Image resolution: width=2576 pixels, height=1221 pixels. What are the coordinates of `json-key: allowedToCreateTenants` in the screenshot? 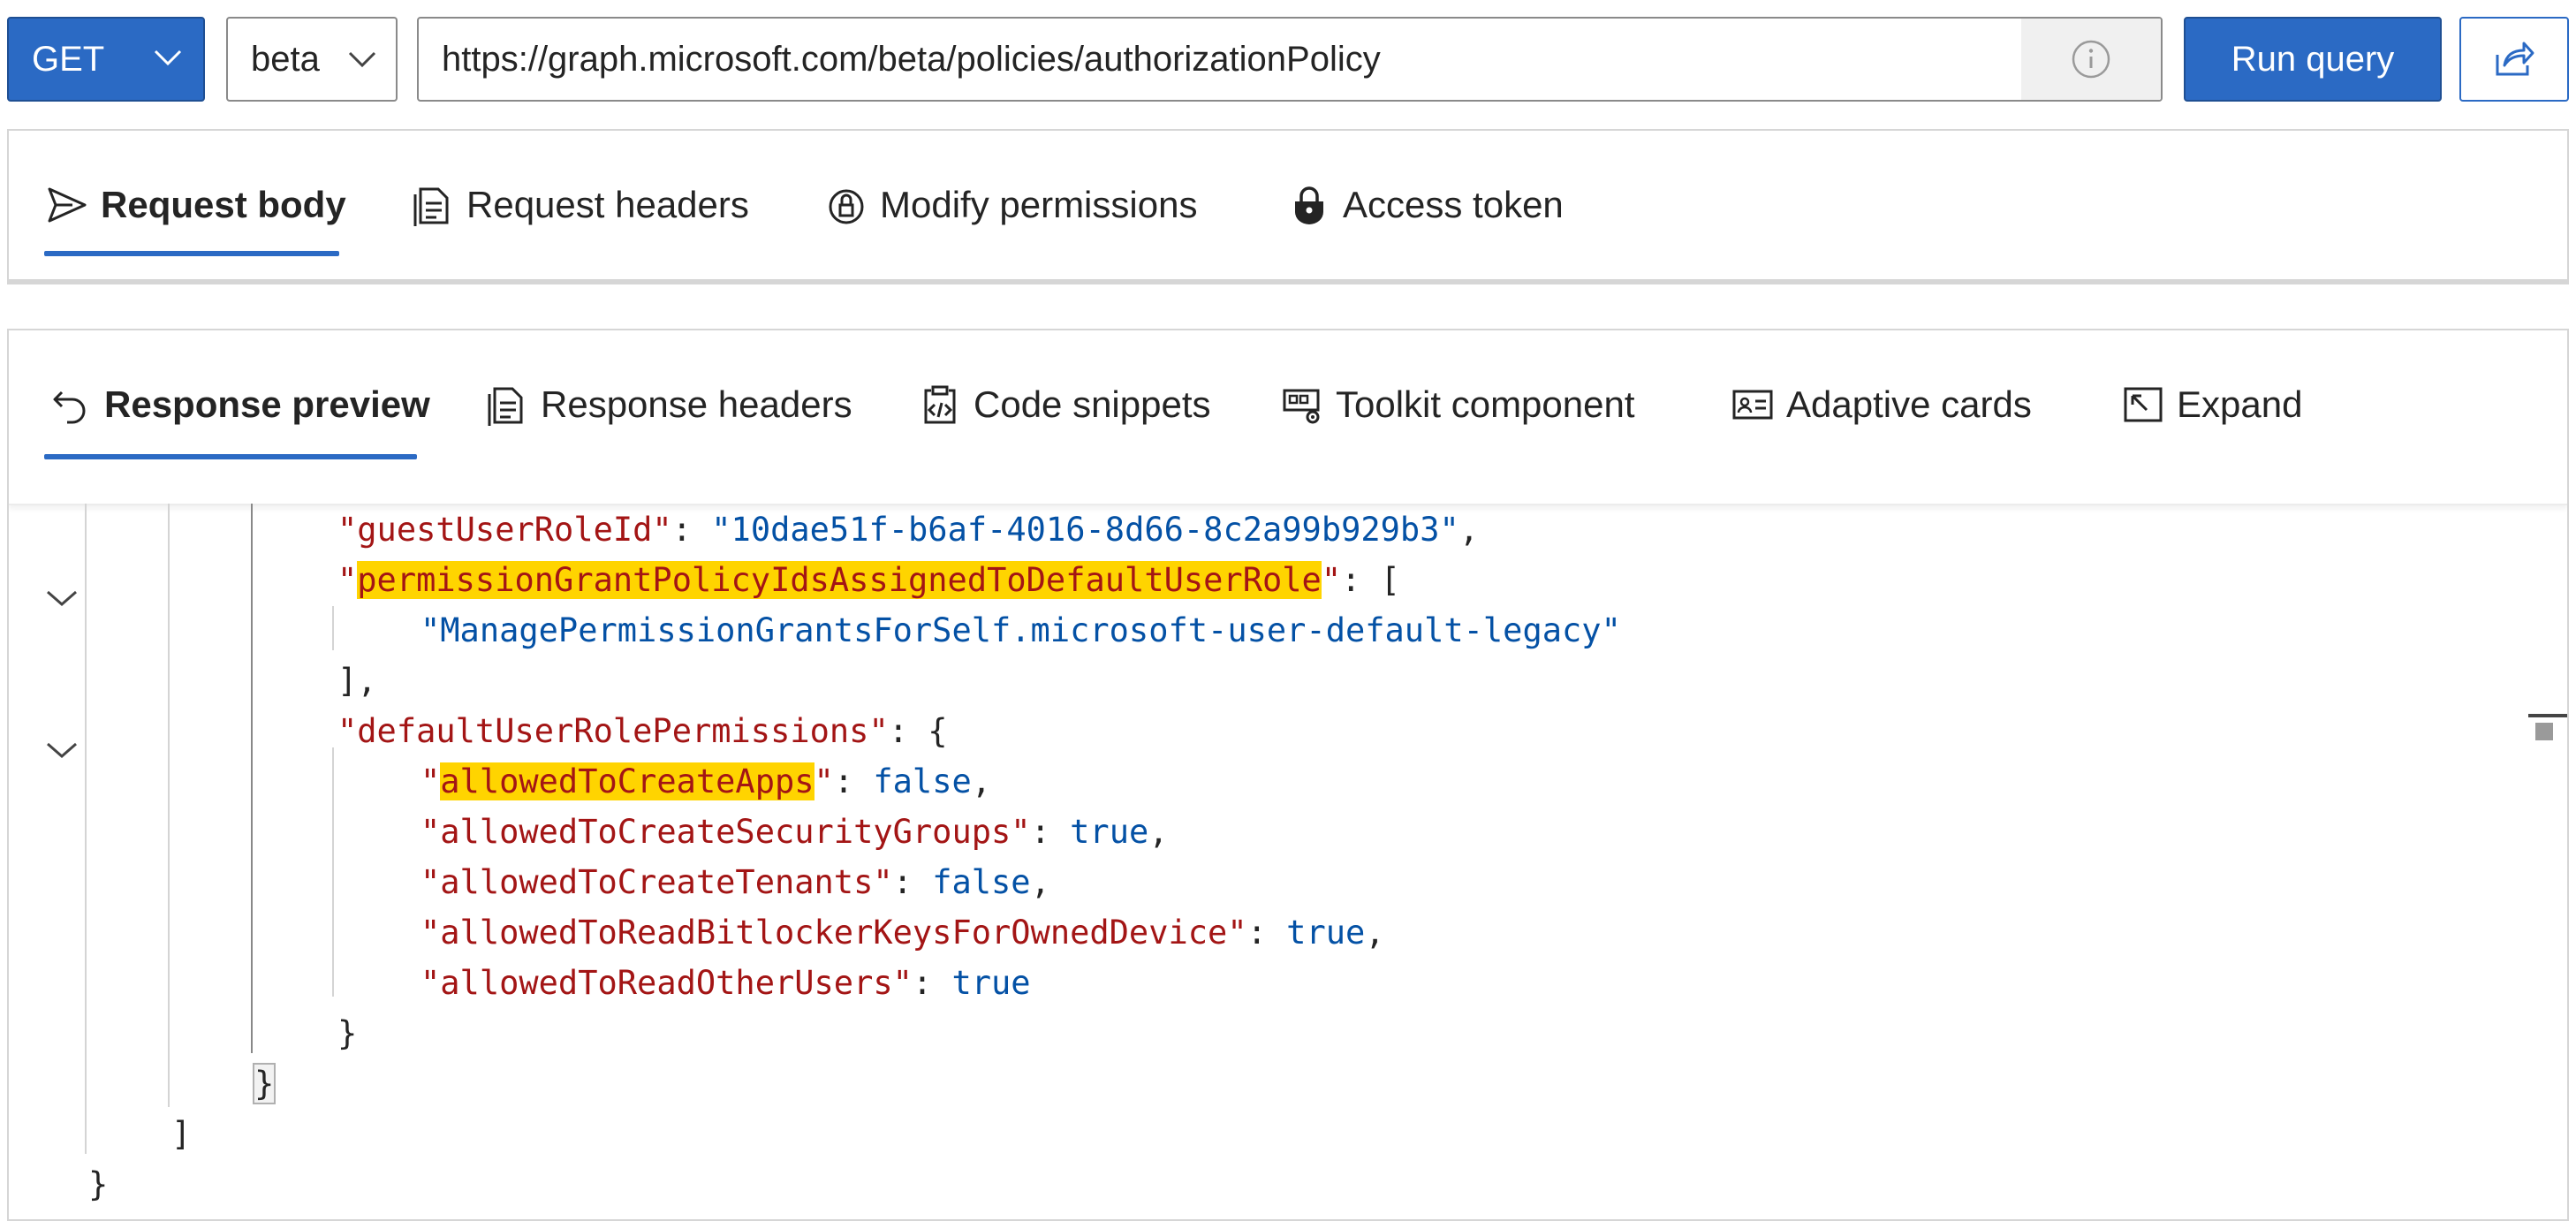 It's located at (657, 882).